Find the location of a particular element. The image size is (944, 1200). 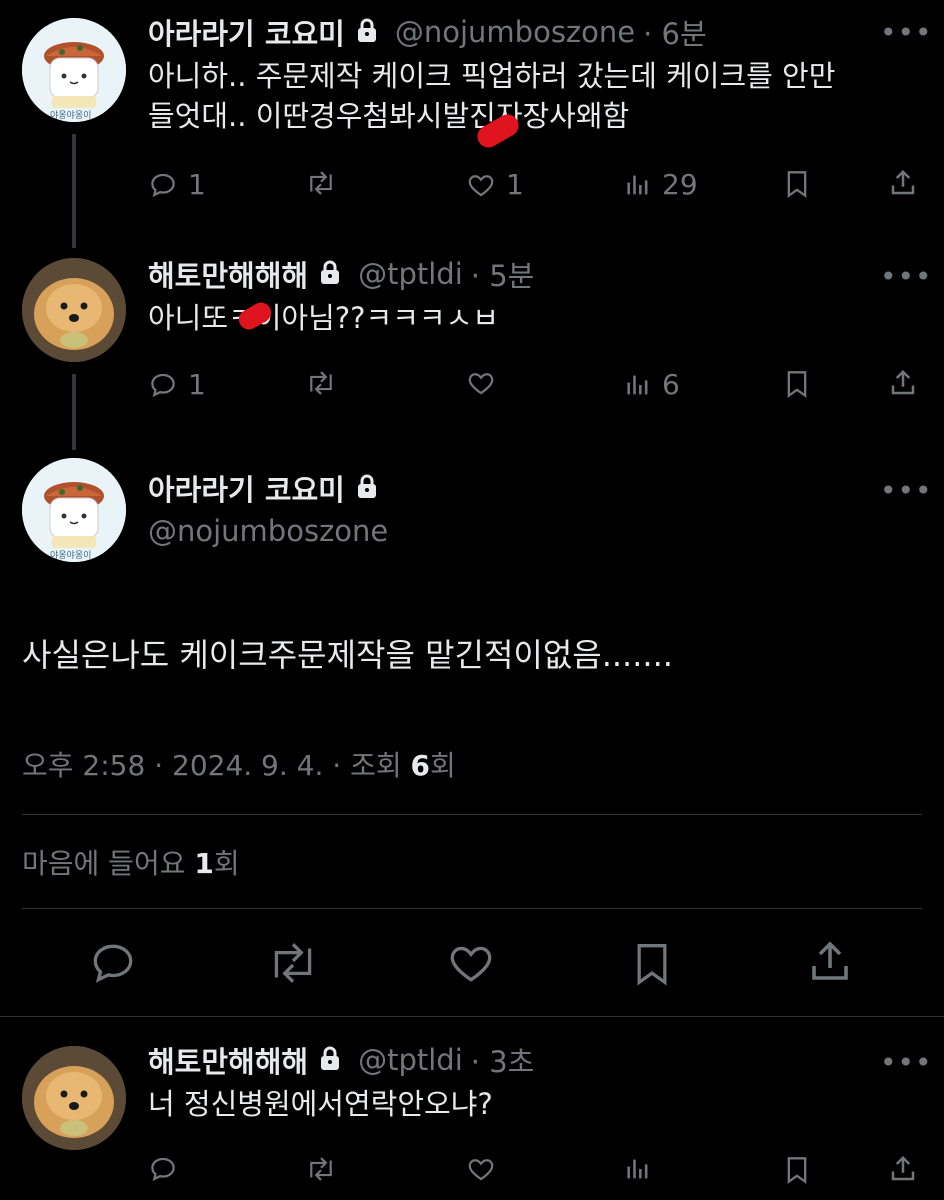

timestamp: · 3초 is located at coordinates (503, 1060).